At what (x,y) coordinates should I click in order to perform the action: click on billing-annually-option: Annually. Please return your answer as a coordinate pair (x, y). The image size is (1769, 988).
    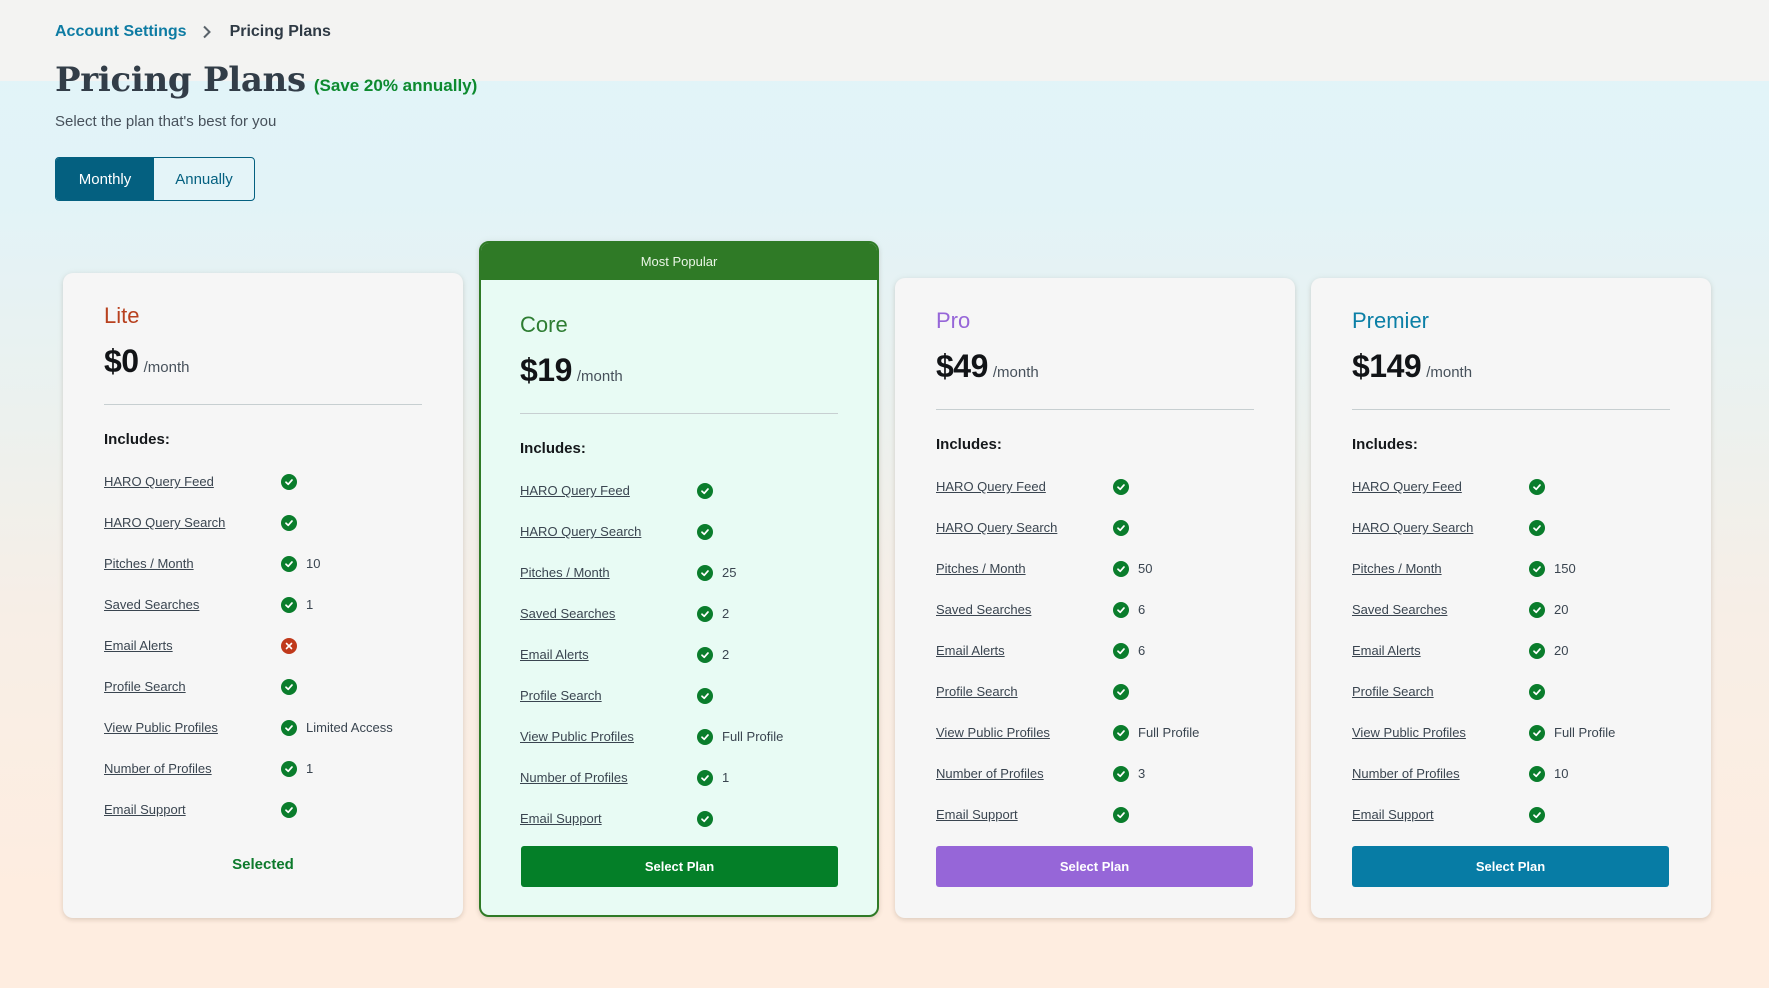
    Looking at the image, I should click on (204, 179).